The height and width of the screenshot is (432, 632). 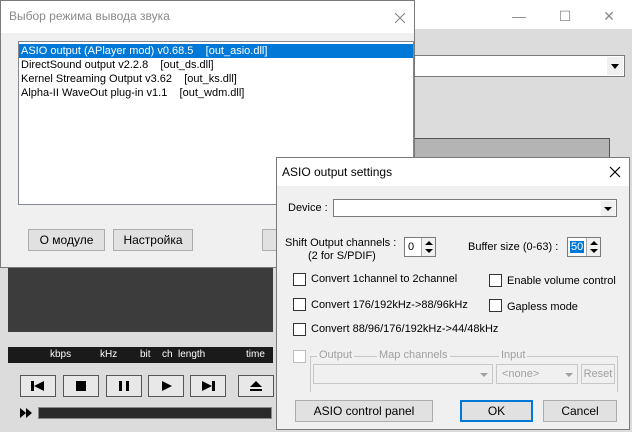 What do you see at coordinates (153, 240) in the screenshot?
I see `configure-button: Настройка` at bounding box center [153, 240].